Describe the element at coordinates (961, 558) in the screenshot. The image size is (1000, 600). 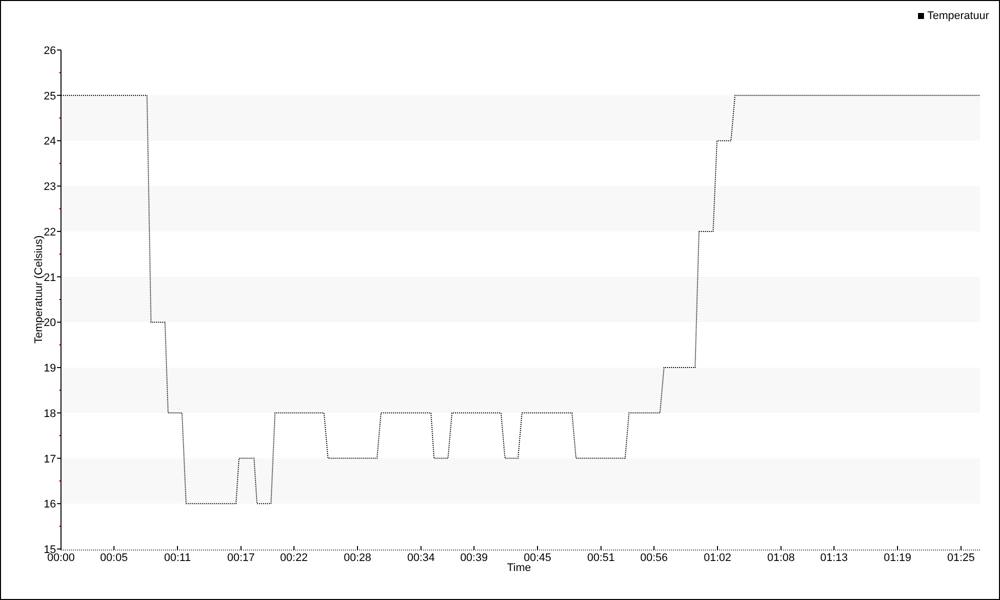
I see `x-tick-label: 01:25` at that location.